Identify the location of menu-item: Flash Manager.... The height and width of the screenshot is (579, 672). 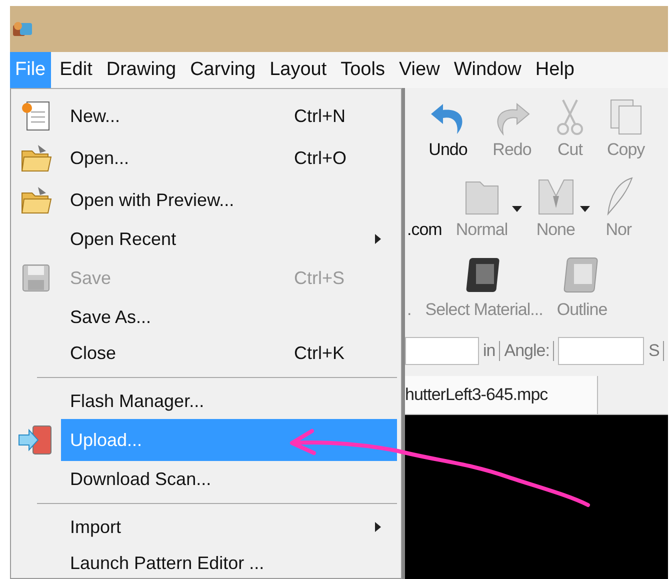
(229, 401).